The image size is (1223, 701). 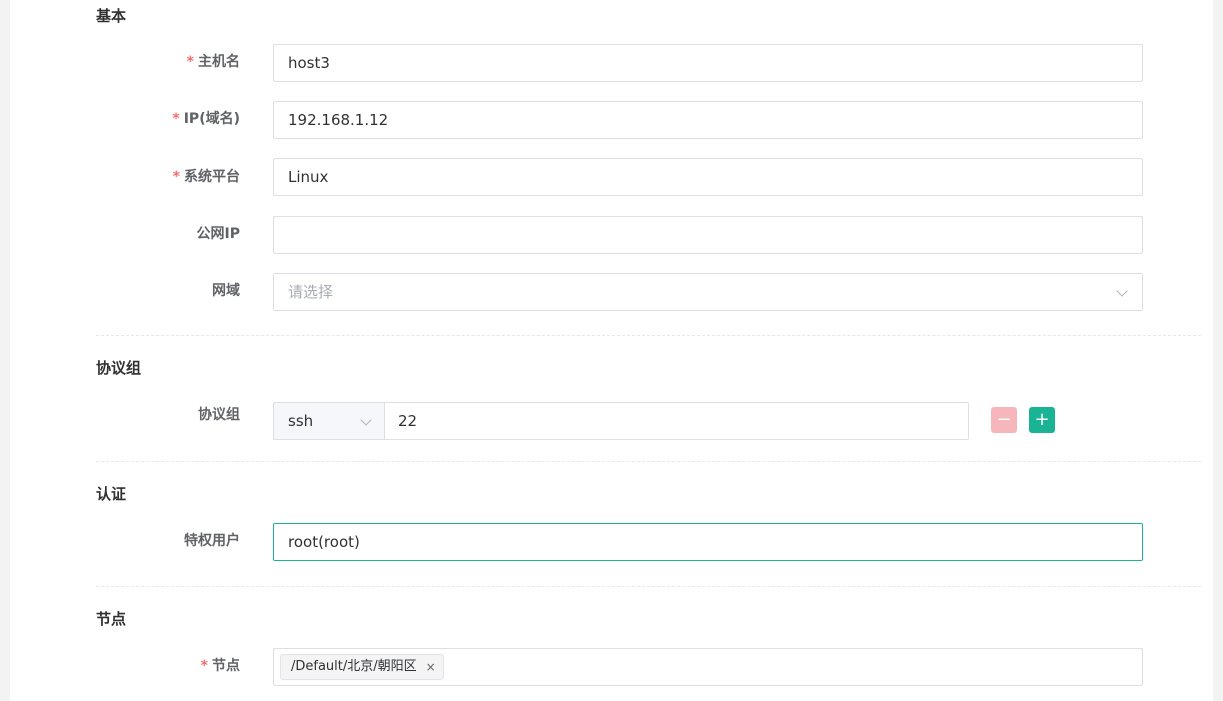 I want to click on platform-label: * 系统平台, so click(x=206, y=177).